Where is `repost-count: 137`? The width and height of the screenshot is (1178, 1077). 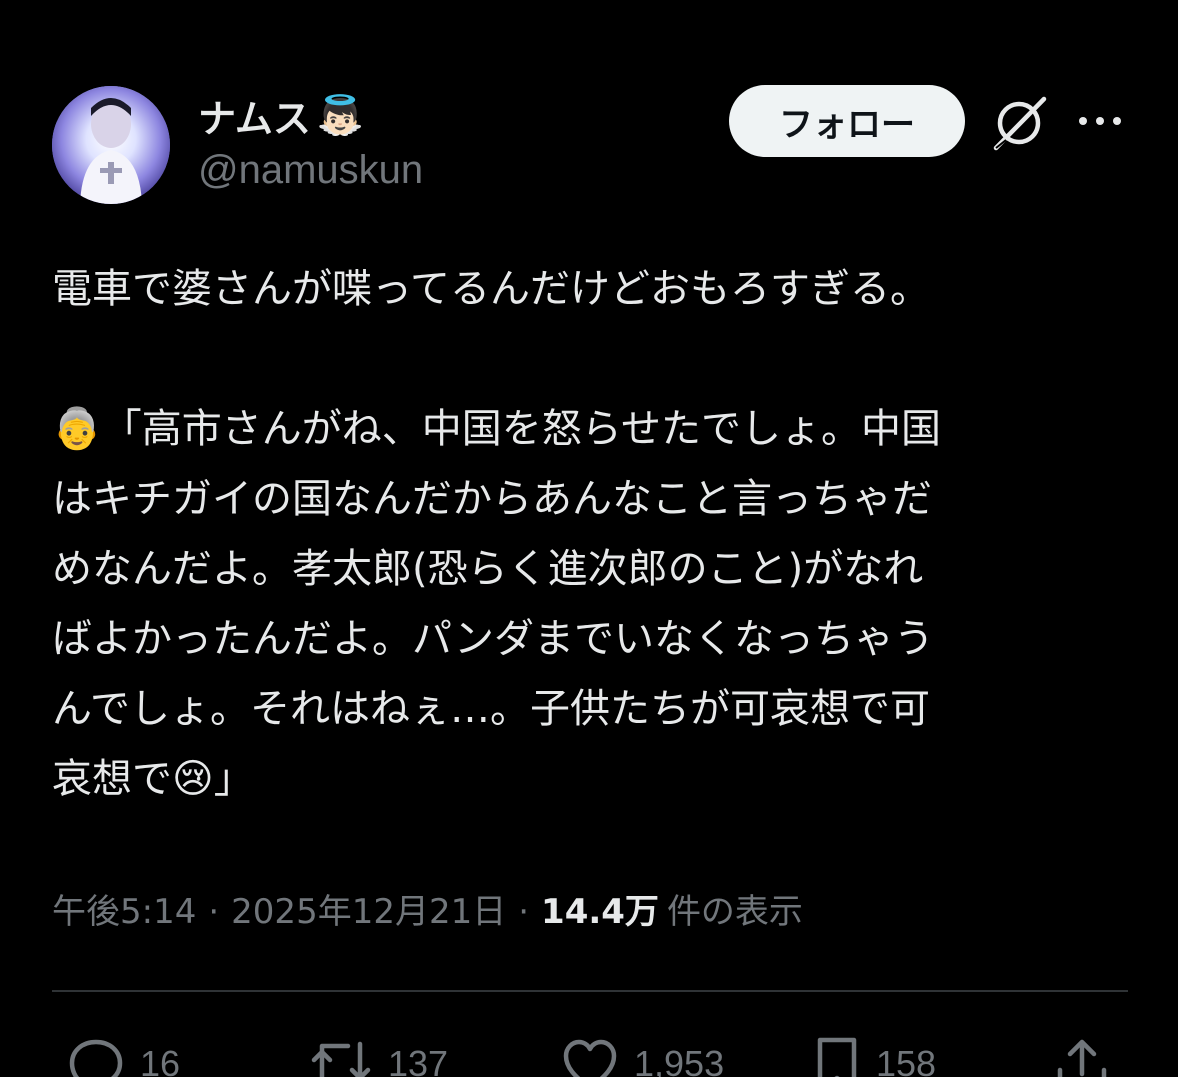
repost-count: 137 is located at coordinates (418, 1060).